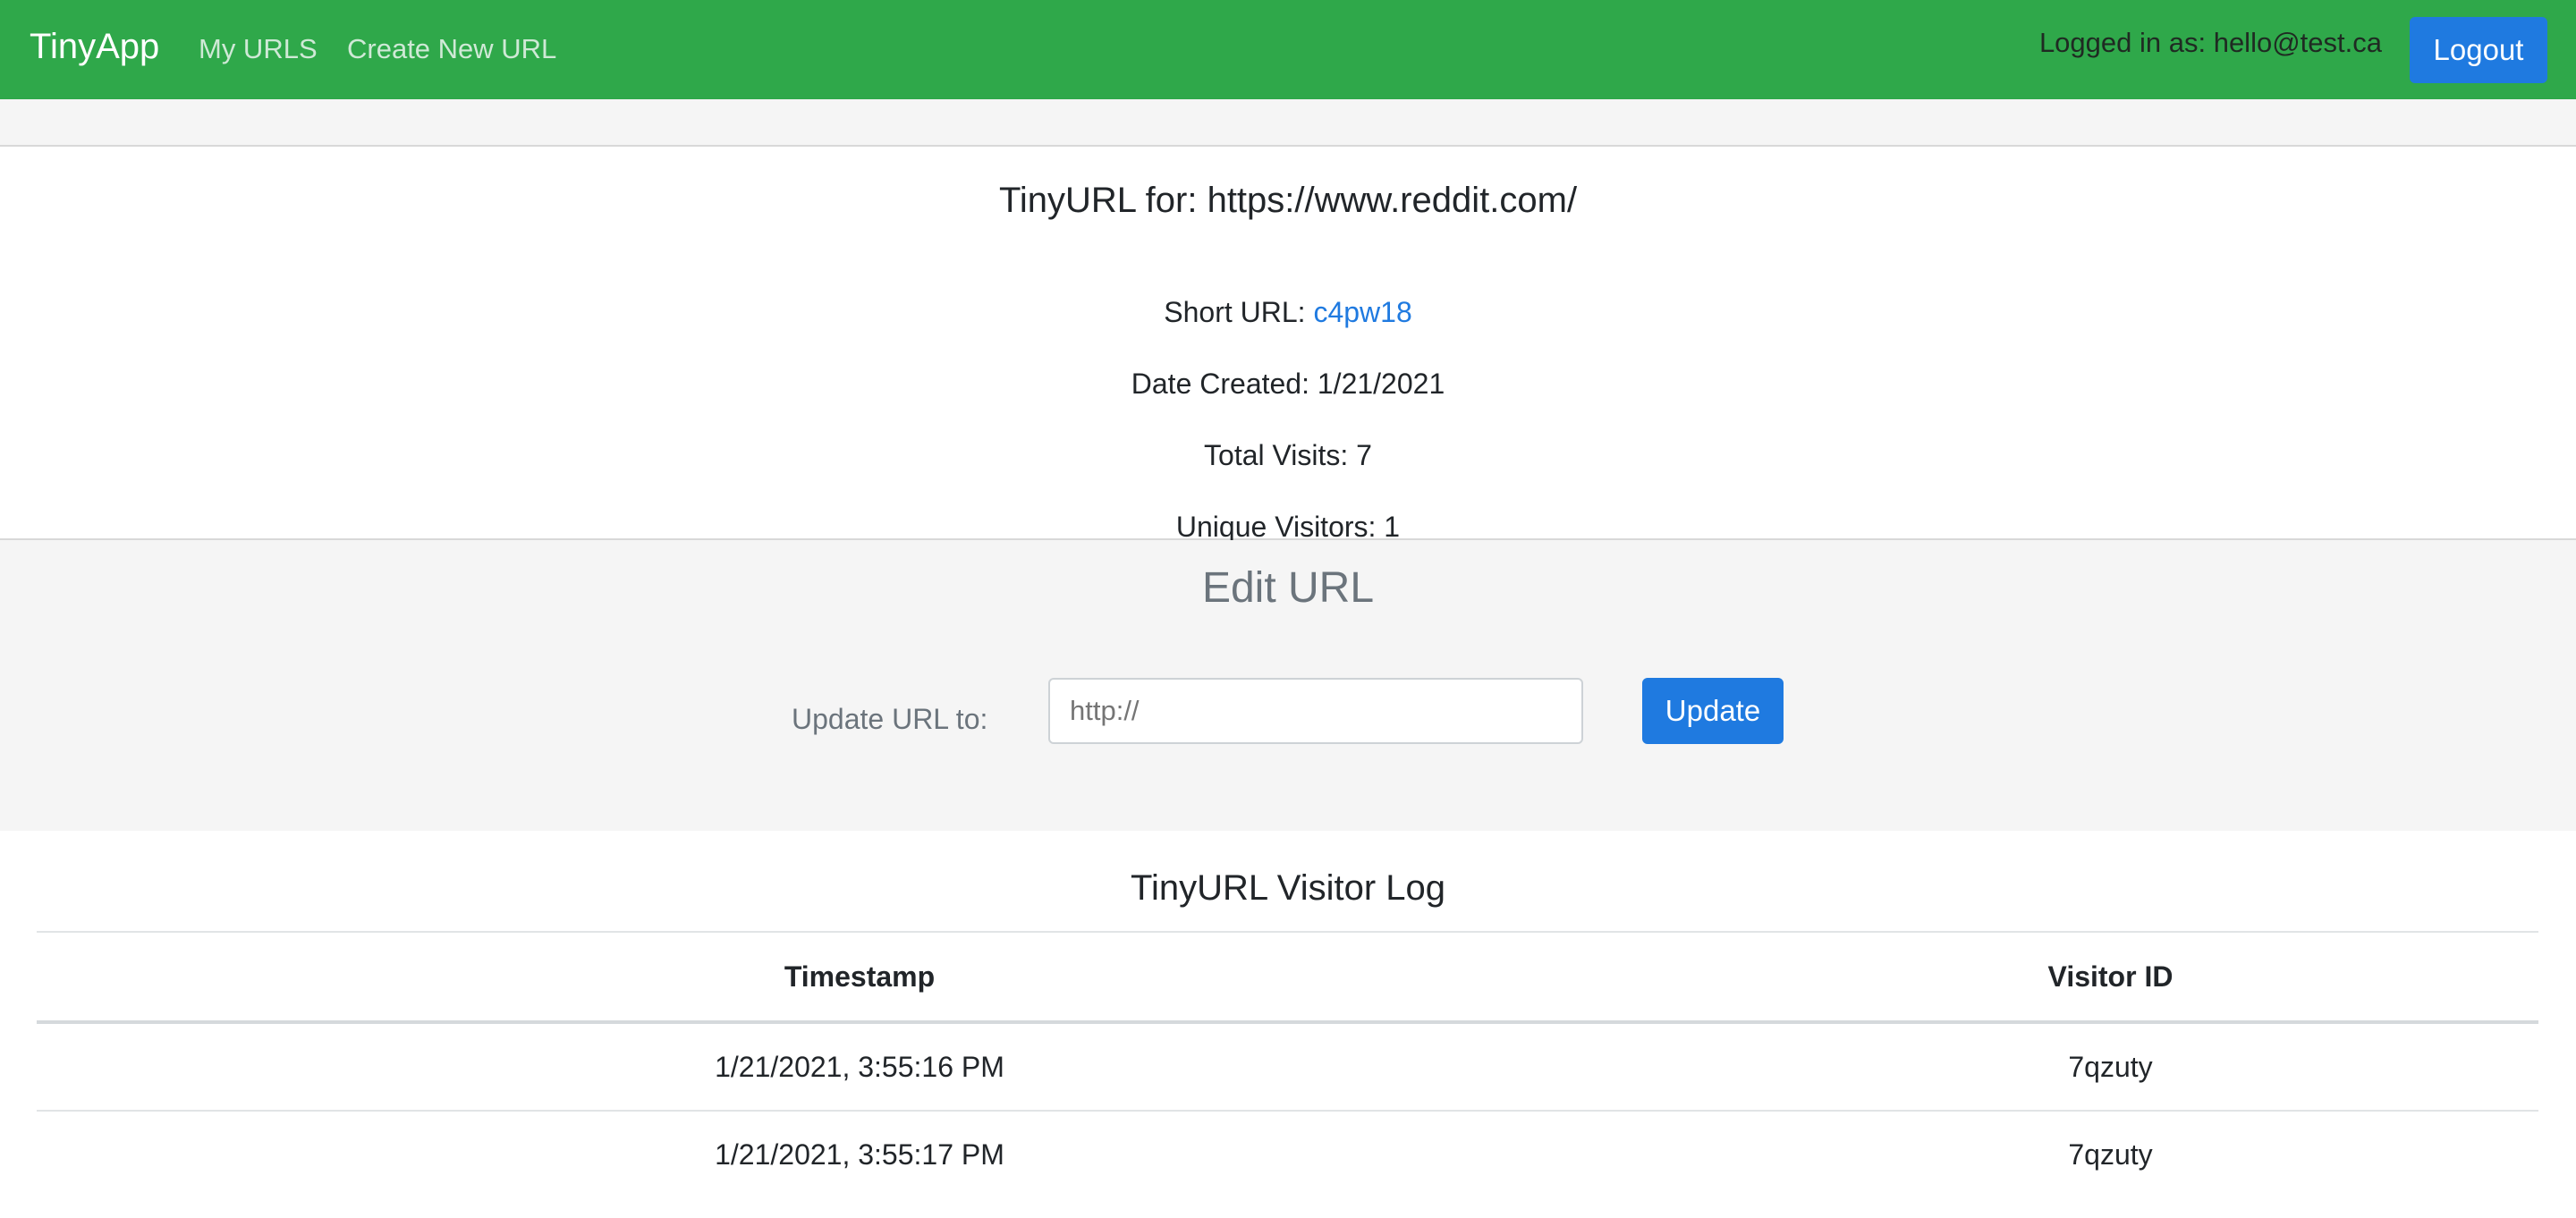 This screenshot has height=1218, width=2576. What do you see at coordinates (2210, 42) in the screenshot?
I see `logged-in-text: Logged in as: hello@test.ca` at bounding box center [2210, 42].